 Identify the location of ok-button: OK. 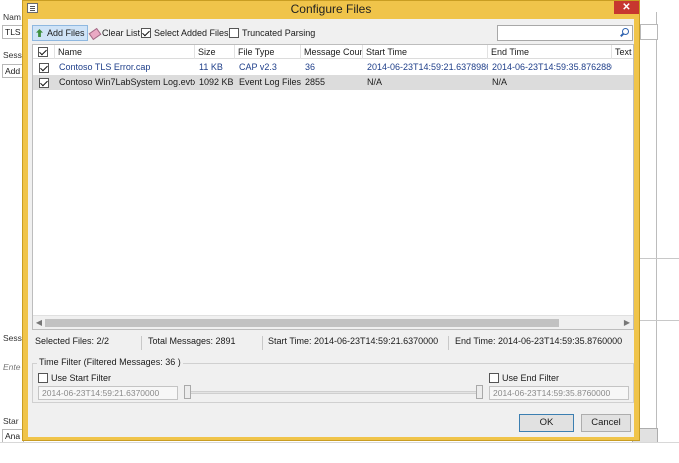
(546, 423).